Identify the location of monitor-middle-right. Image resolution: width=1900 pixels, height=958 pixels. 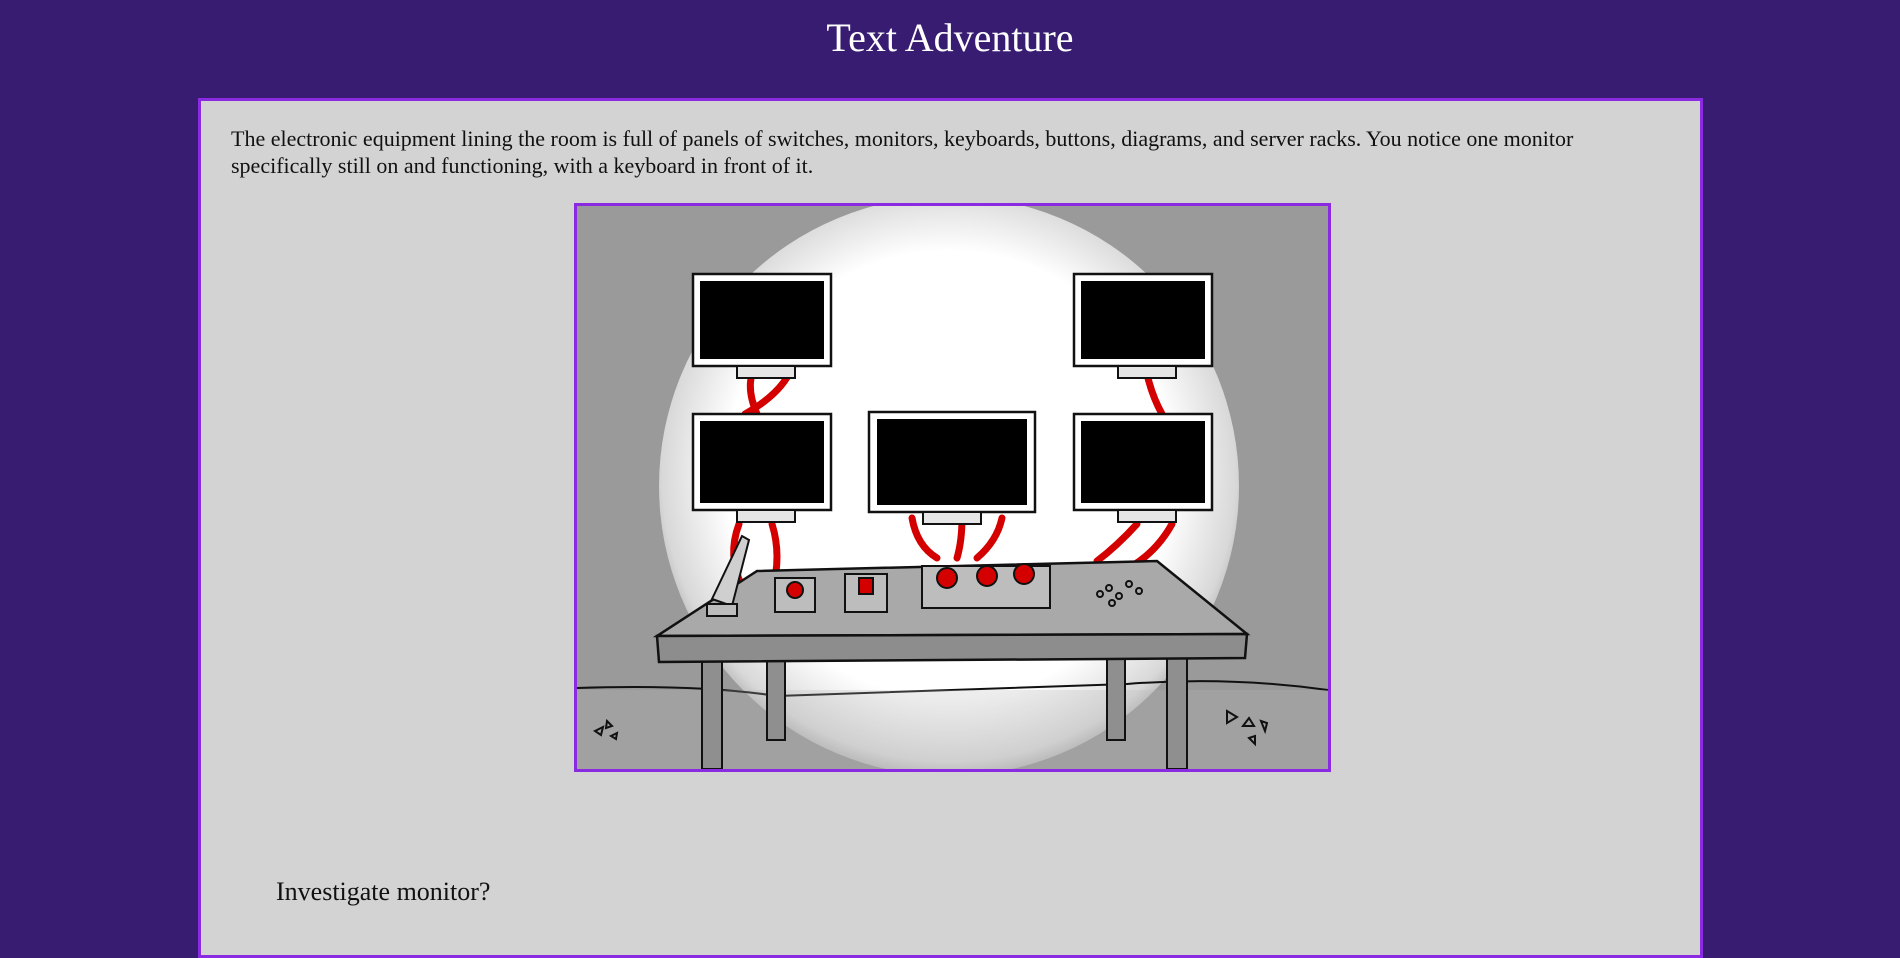
(1143, 467).